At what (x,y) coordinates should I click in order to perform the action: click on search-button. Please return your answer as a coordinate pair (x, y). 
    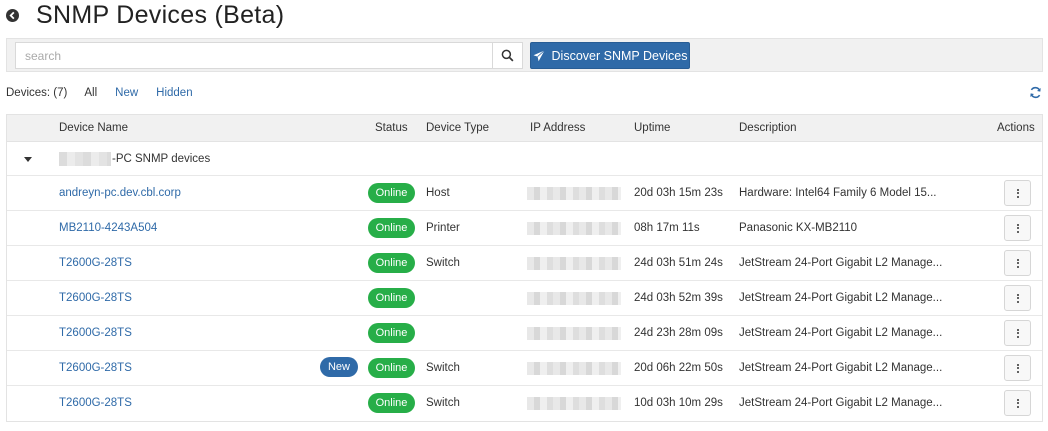
    Looking at the image, I should click on (507, 55).